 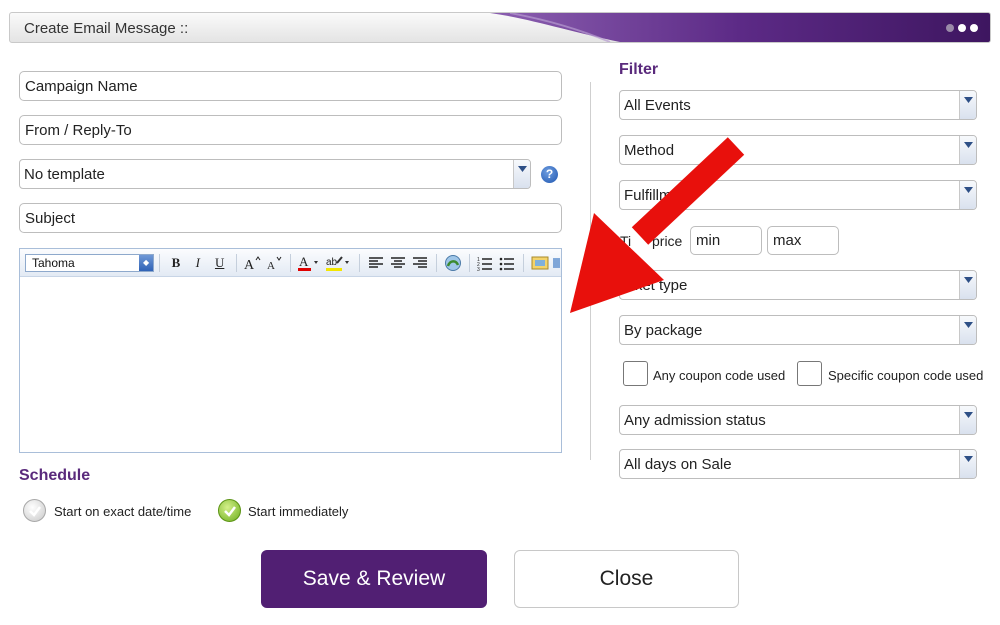 What do you see at coordinates (332, 262) in the screenshot?
I see `svg-text: ab` at bounding box center [332, 262].